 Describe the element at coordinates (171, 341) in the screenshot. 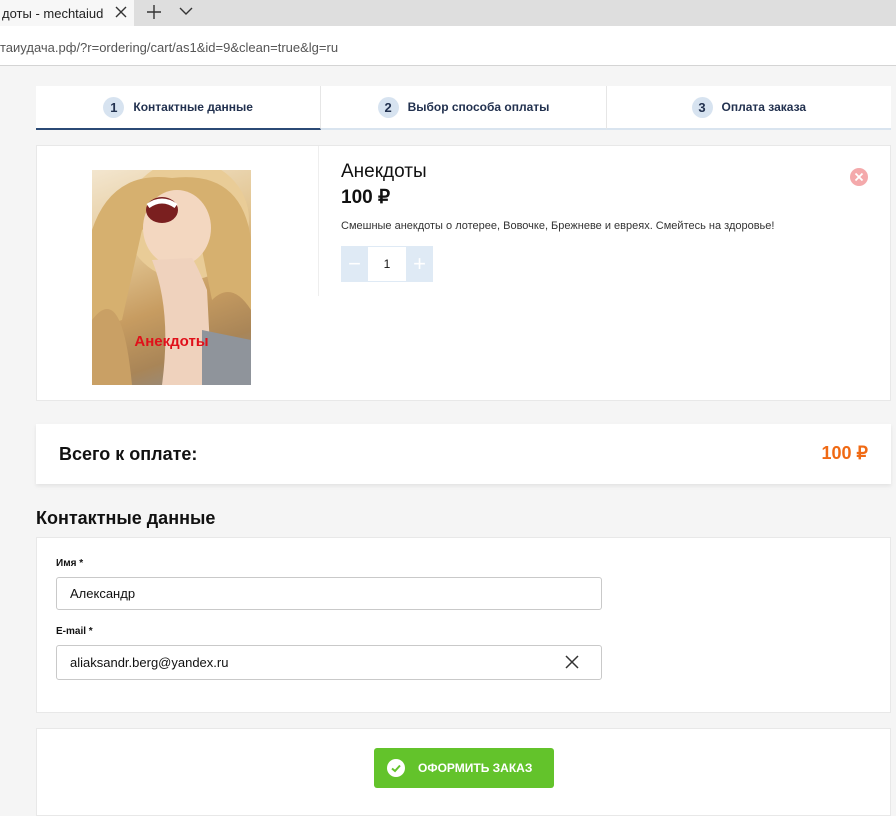

I see `product-image-caption: Анекдоты` at that location.